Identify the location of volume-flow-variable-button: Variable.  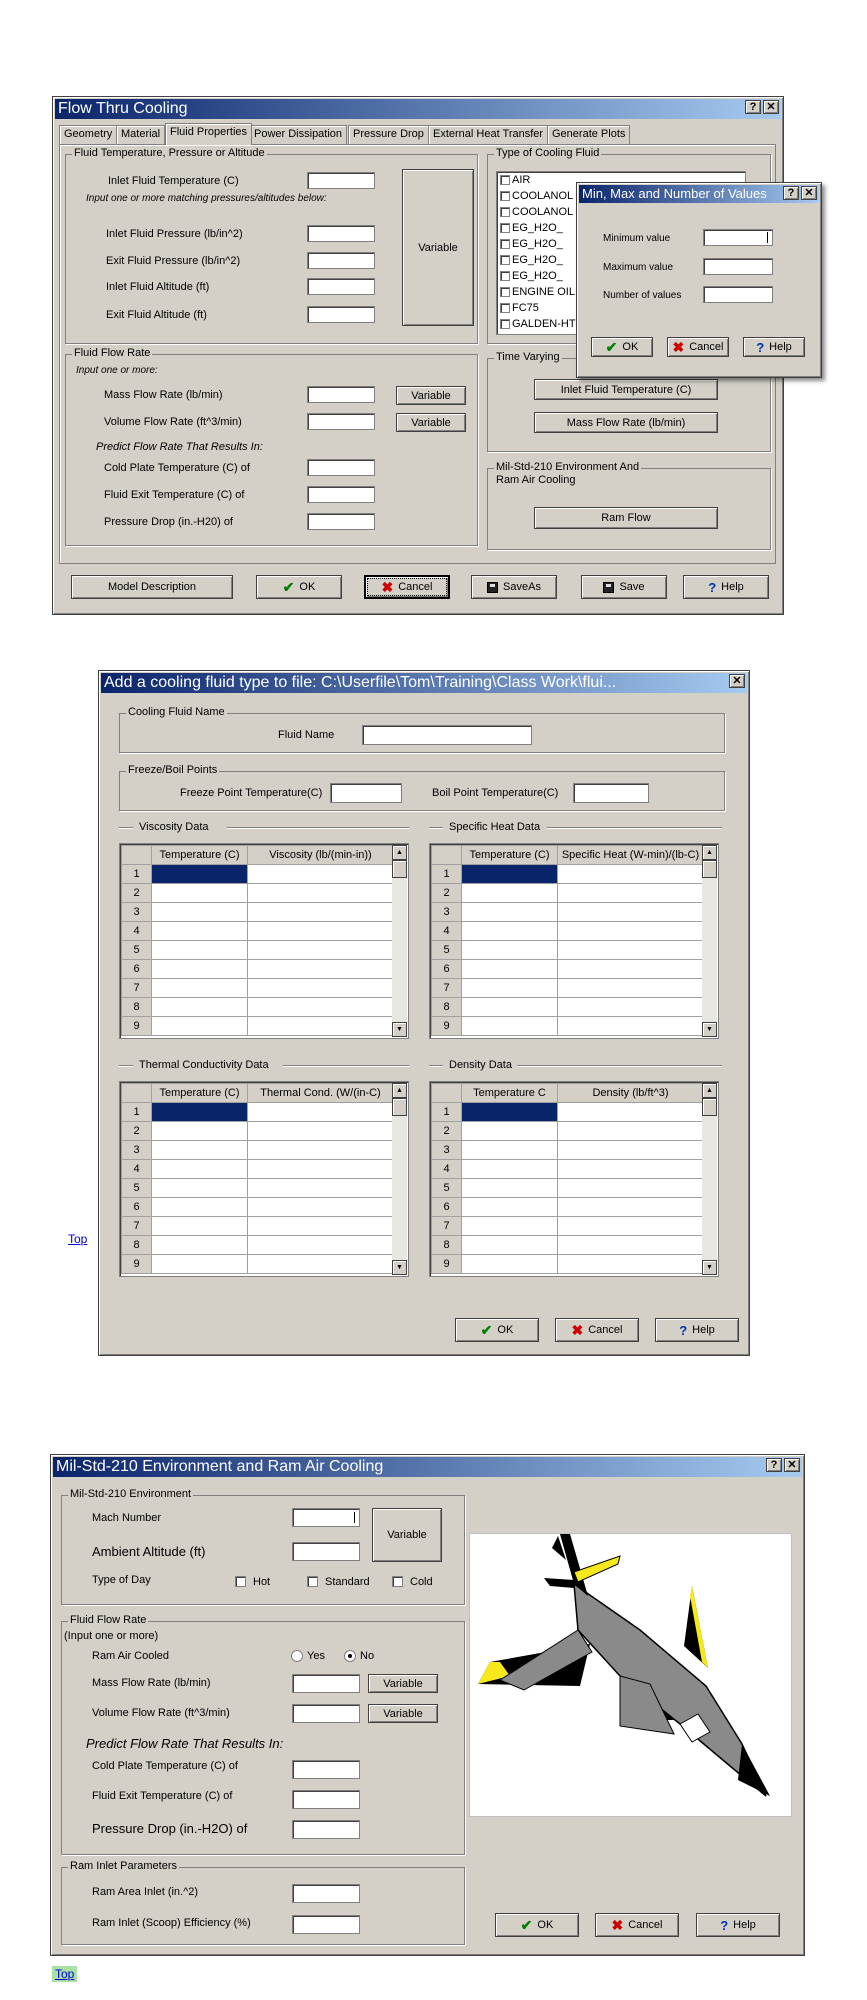
(403, 1713).